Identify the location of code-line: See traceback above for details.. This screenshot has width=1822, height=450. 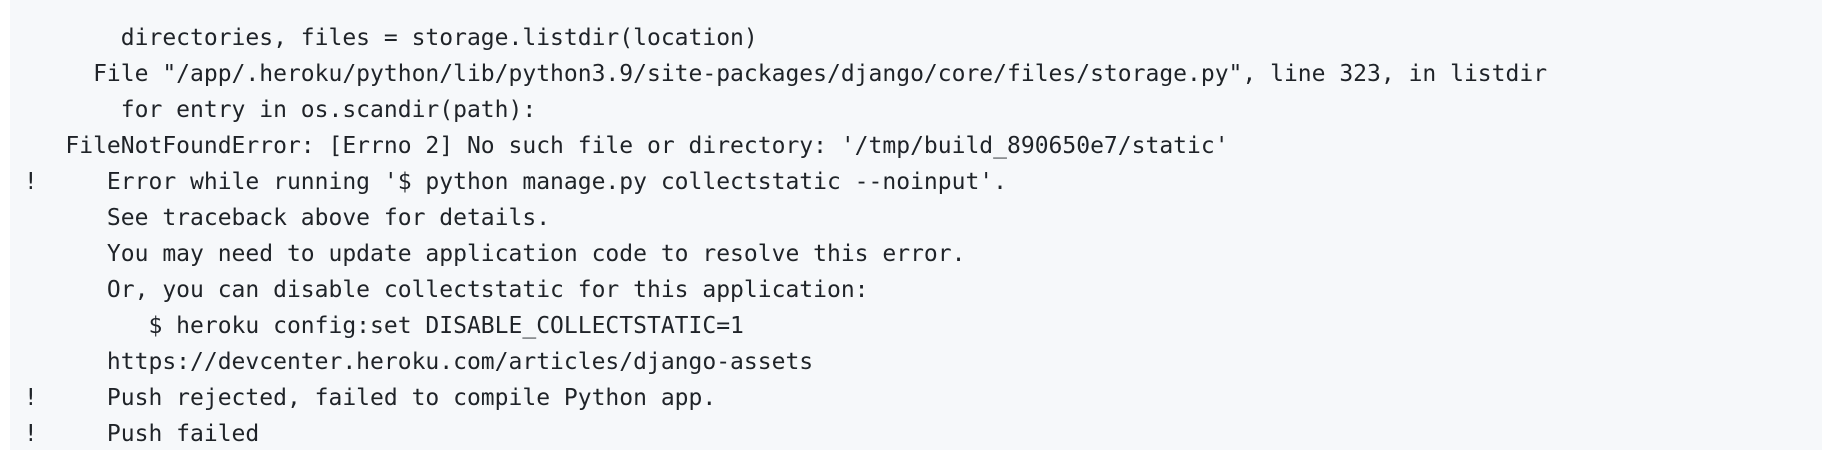
(280, 218).